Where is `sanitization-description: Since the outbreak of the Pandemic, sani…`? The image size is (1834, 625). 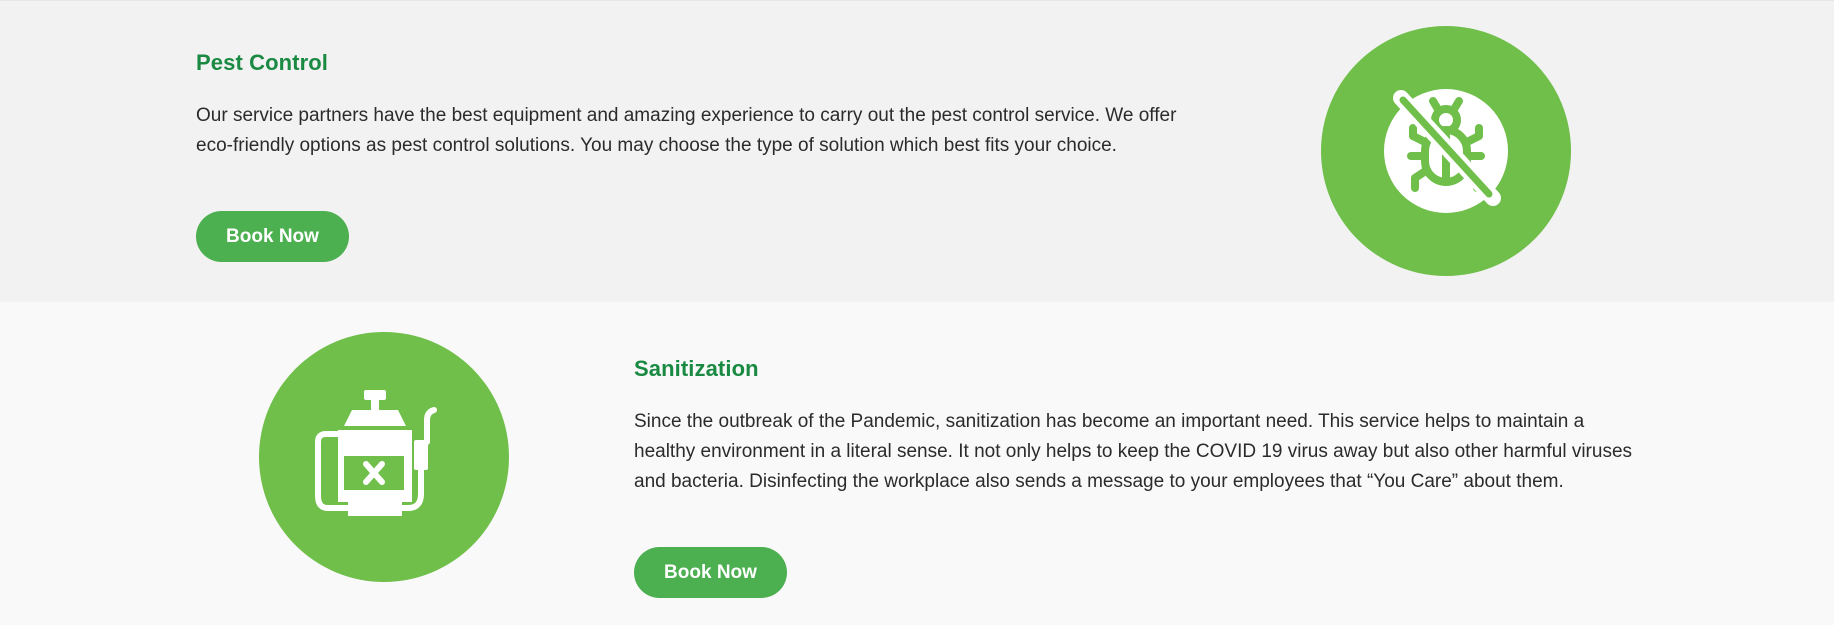
sanitization-description: Since the outbreak of the Pandemic, sani… is located at coordinates (1133, 451).